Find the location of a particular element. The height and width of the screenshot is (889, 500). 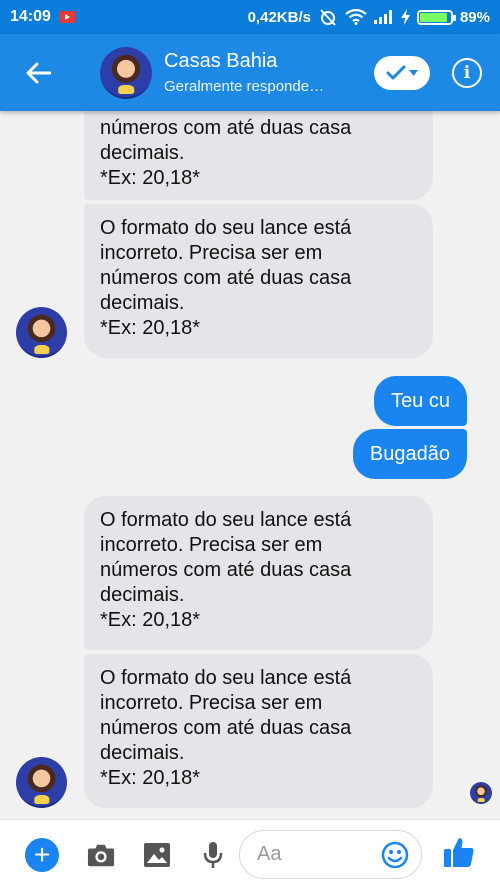

alarm-off-icon is located at coordinates (328, 17).